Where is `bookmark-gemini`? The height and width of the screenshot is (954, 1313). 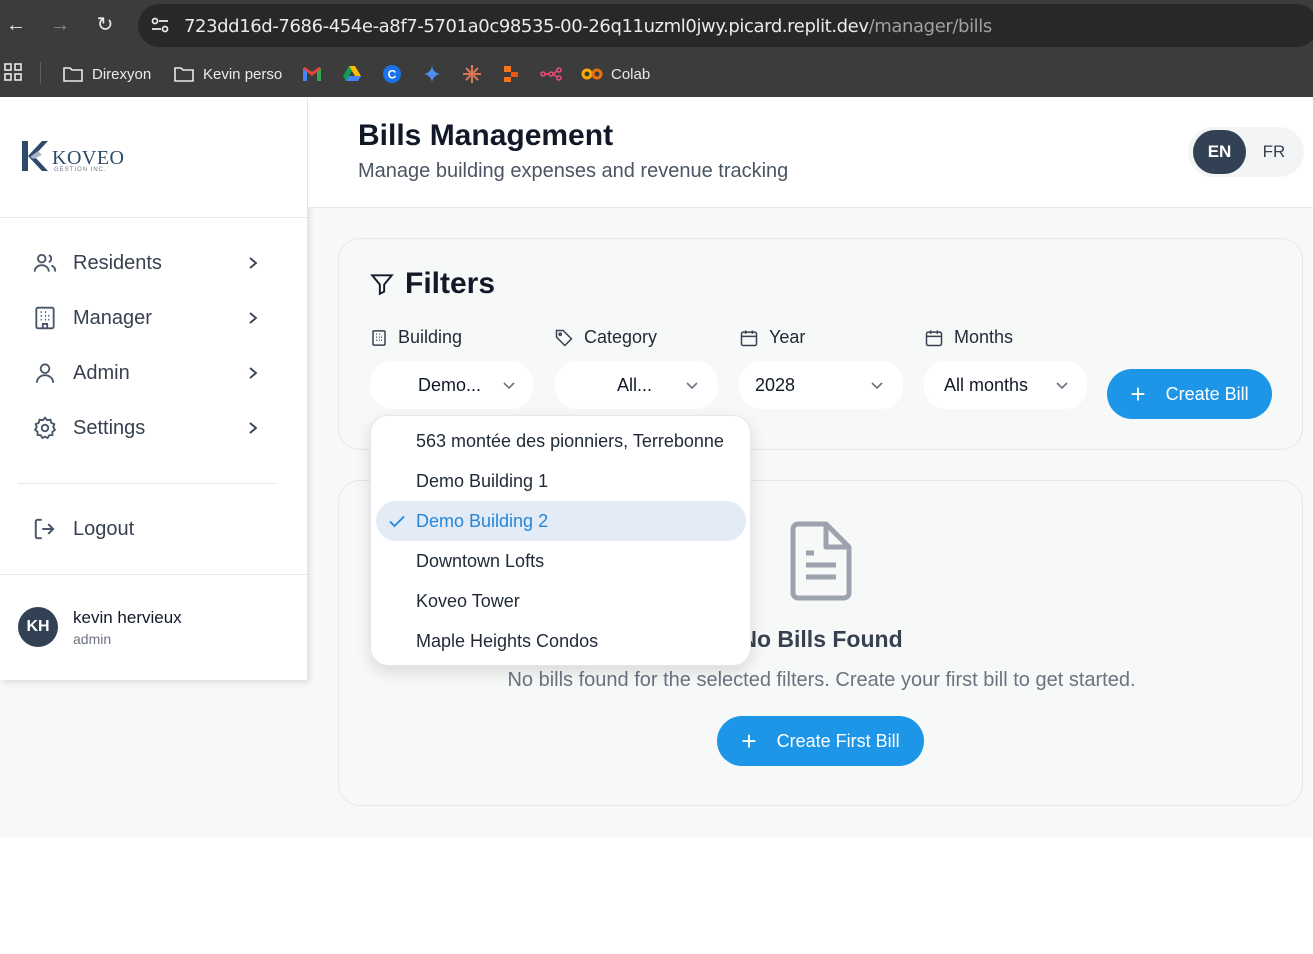
bookmark-gemini is located at coordinates (432, 74).